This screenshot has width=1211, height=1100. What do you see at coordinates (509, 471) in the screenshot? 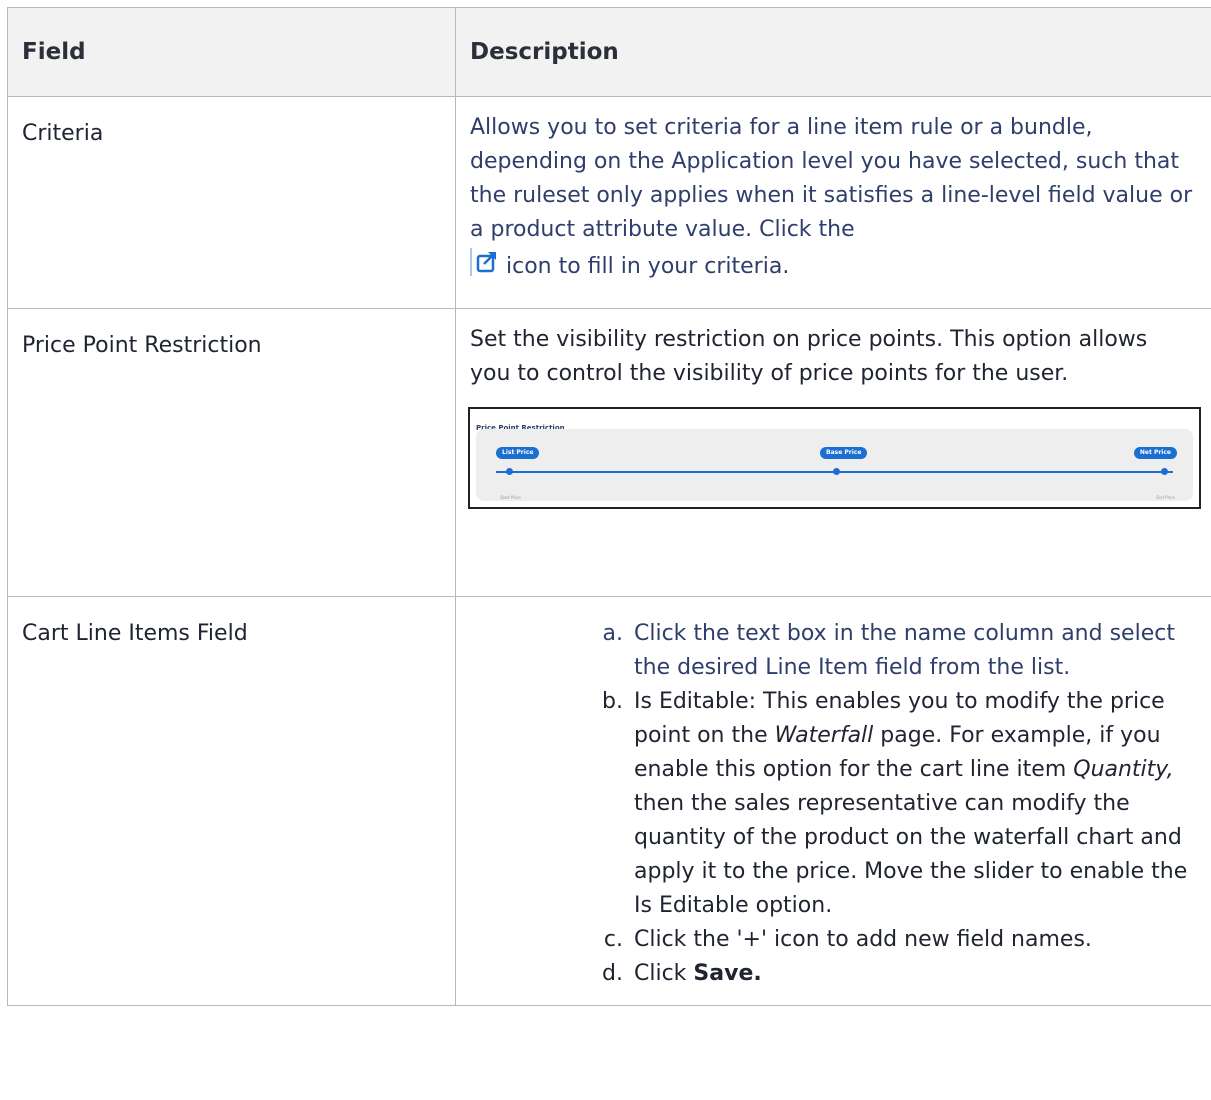
I see `slider-handle-start` at bounding box center [509, 471].